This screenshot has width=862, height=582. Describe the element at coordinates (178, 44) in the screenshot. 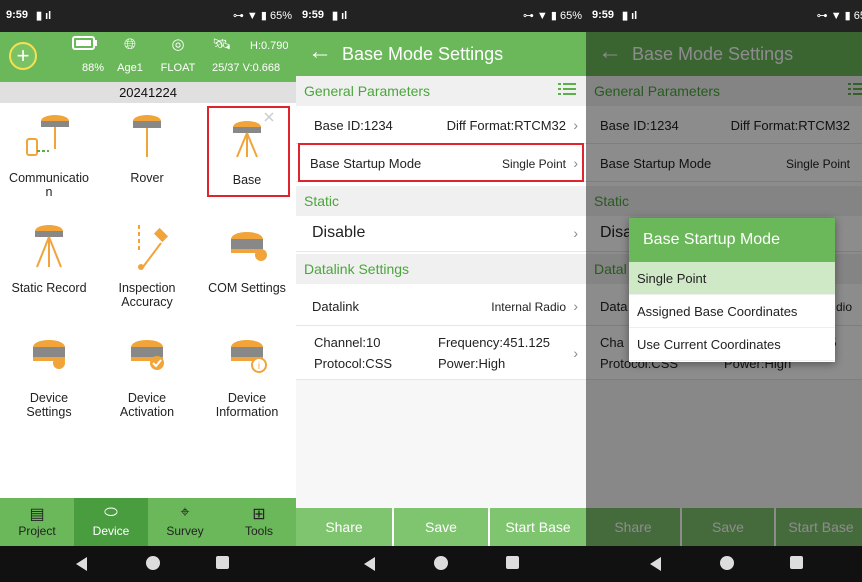

I see `target-icon: ◎` at that location.